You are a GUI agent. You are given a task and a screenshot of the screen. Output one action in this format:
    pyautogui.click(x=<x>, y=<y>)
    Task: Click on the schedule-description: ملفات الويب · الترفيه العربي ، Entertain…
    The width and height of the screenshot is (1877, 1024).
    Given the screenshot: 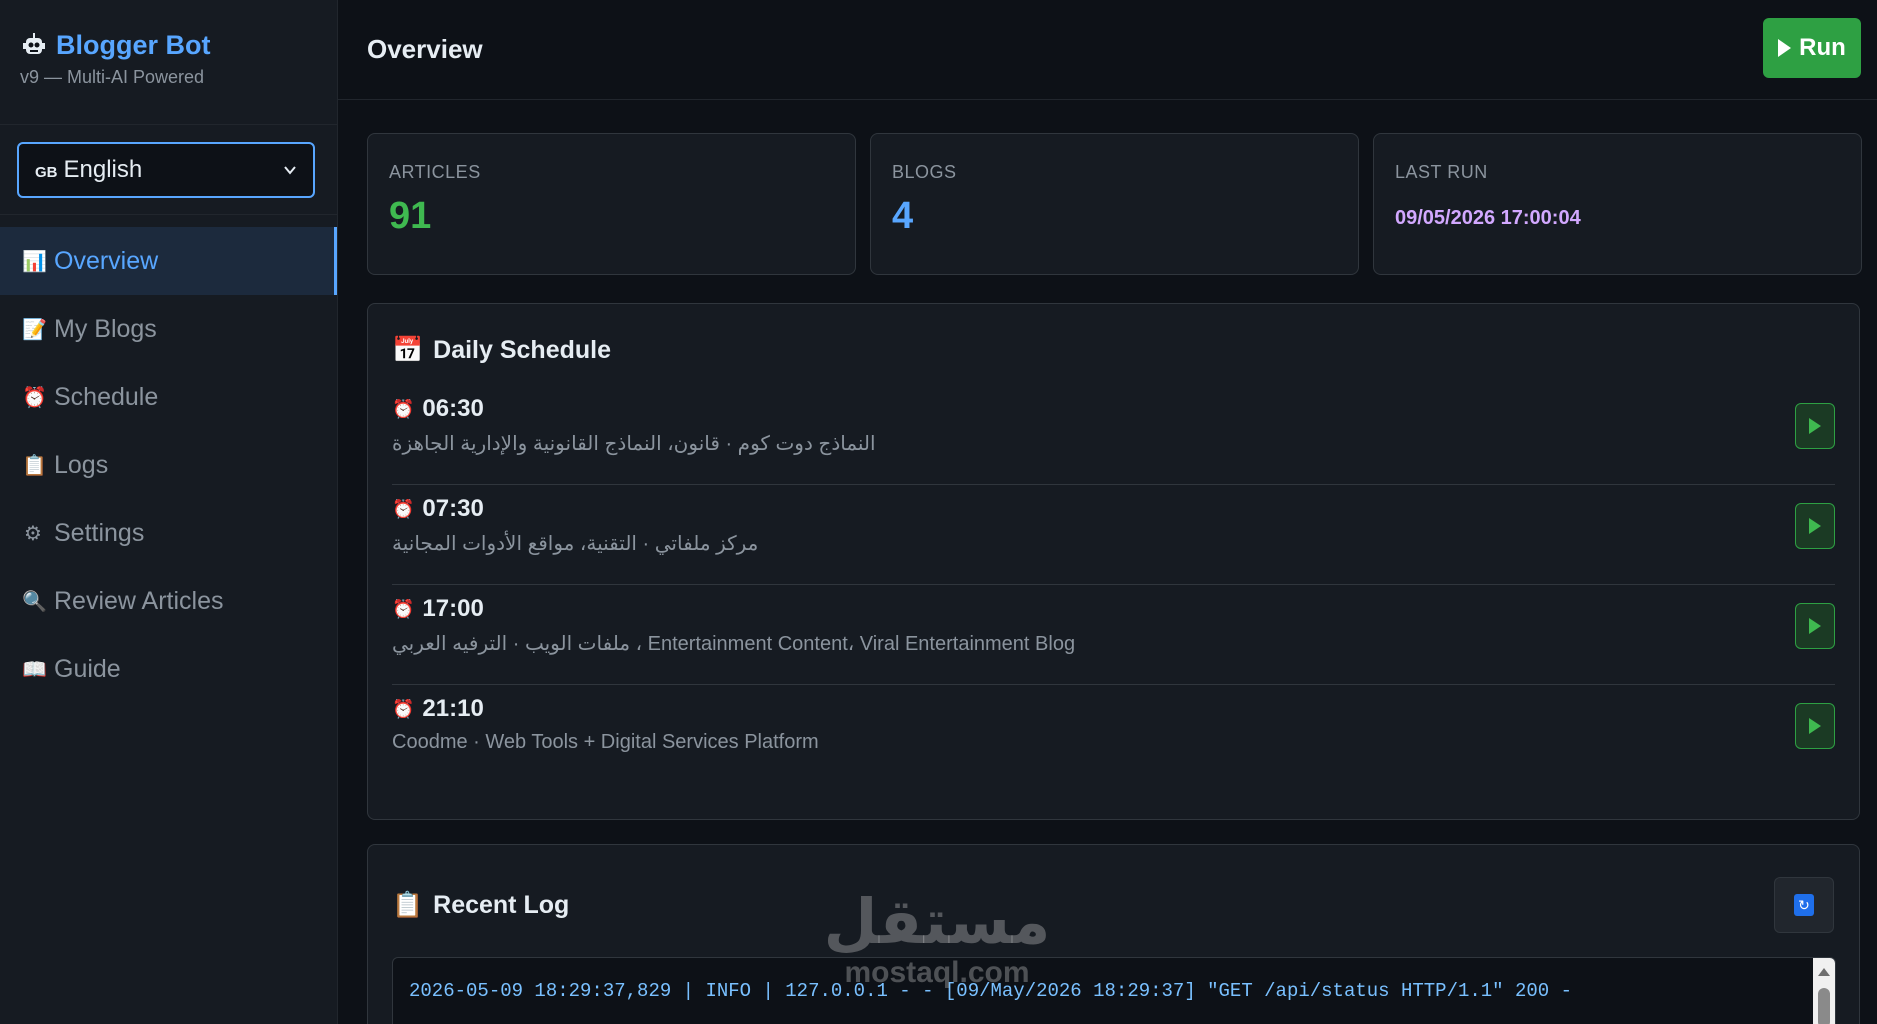 What is the action you would take?
    pyautogui.click(x=734, y=644)
    